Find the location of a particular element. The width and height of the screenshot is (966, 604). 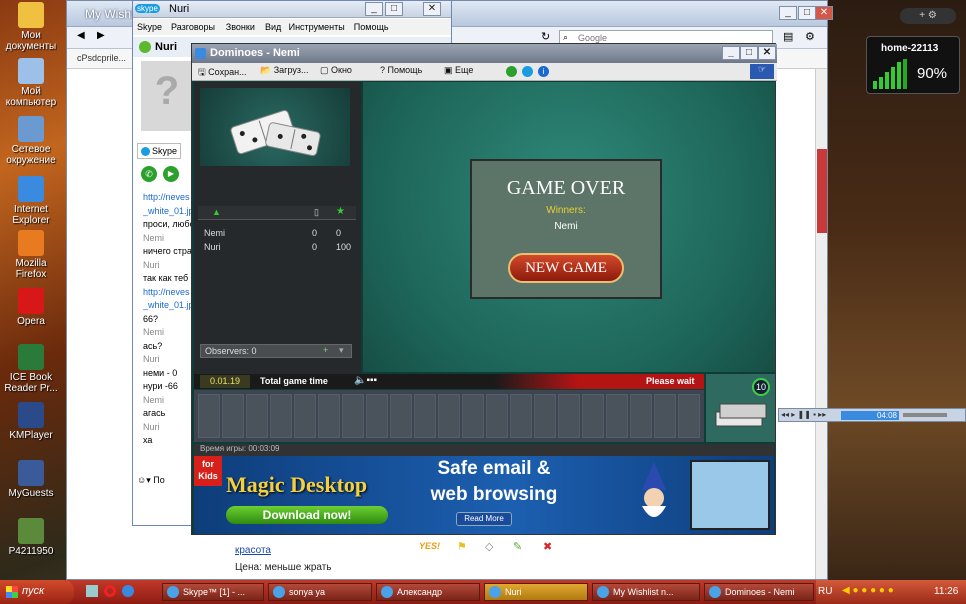

diamond-icon: ◇ is located at coordinates (489, 546).